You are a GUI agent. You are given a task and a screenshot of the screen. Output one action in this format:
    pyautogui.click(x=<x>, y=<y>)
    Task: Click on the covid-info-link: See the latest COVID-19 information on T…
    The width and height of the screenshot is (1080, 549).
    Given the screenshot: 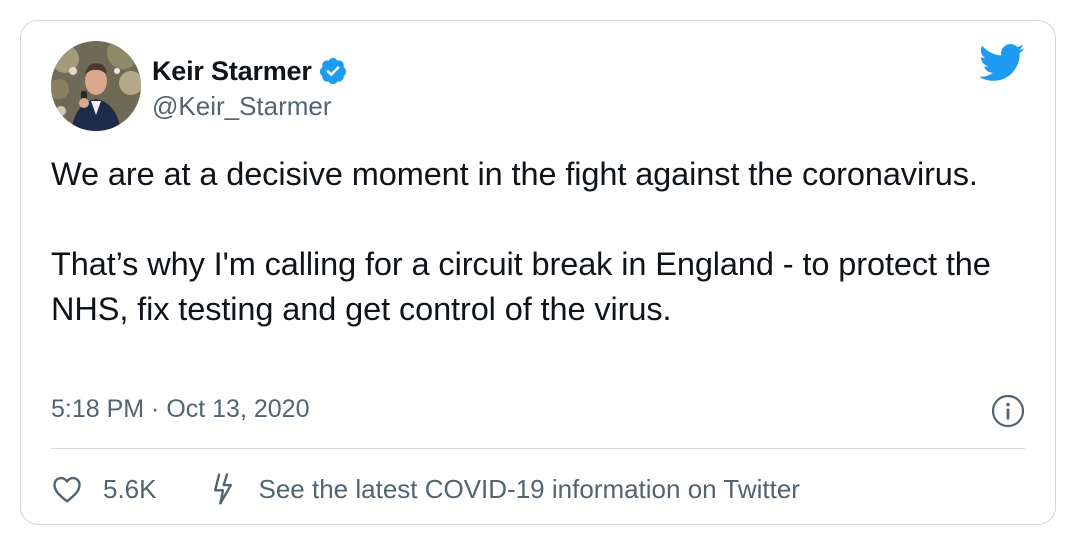 What is the action you would take?
    pyautogui.click(x=503, y=489)
    